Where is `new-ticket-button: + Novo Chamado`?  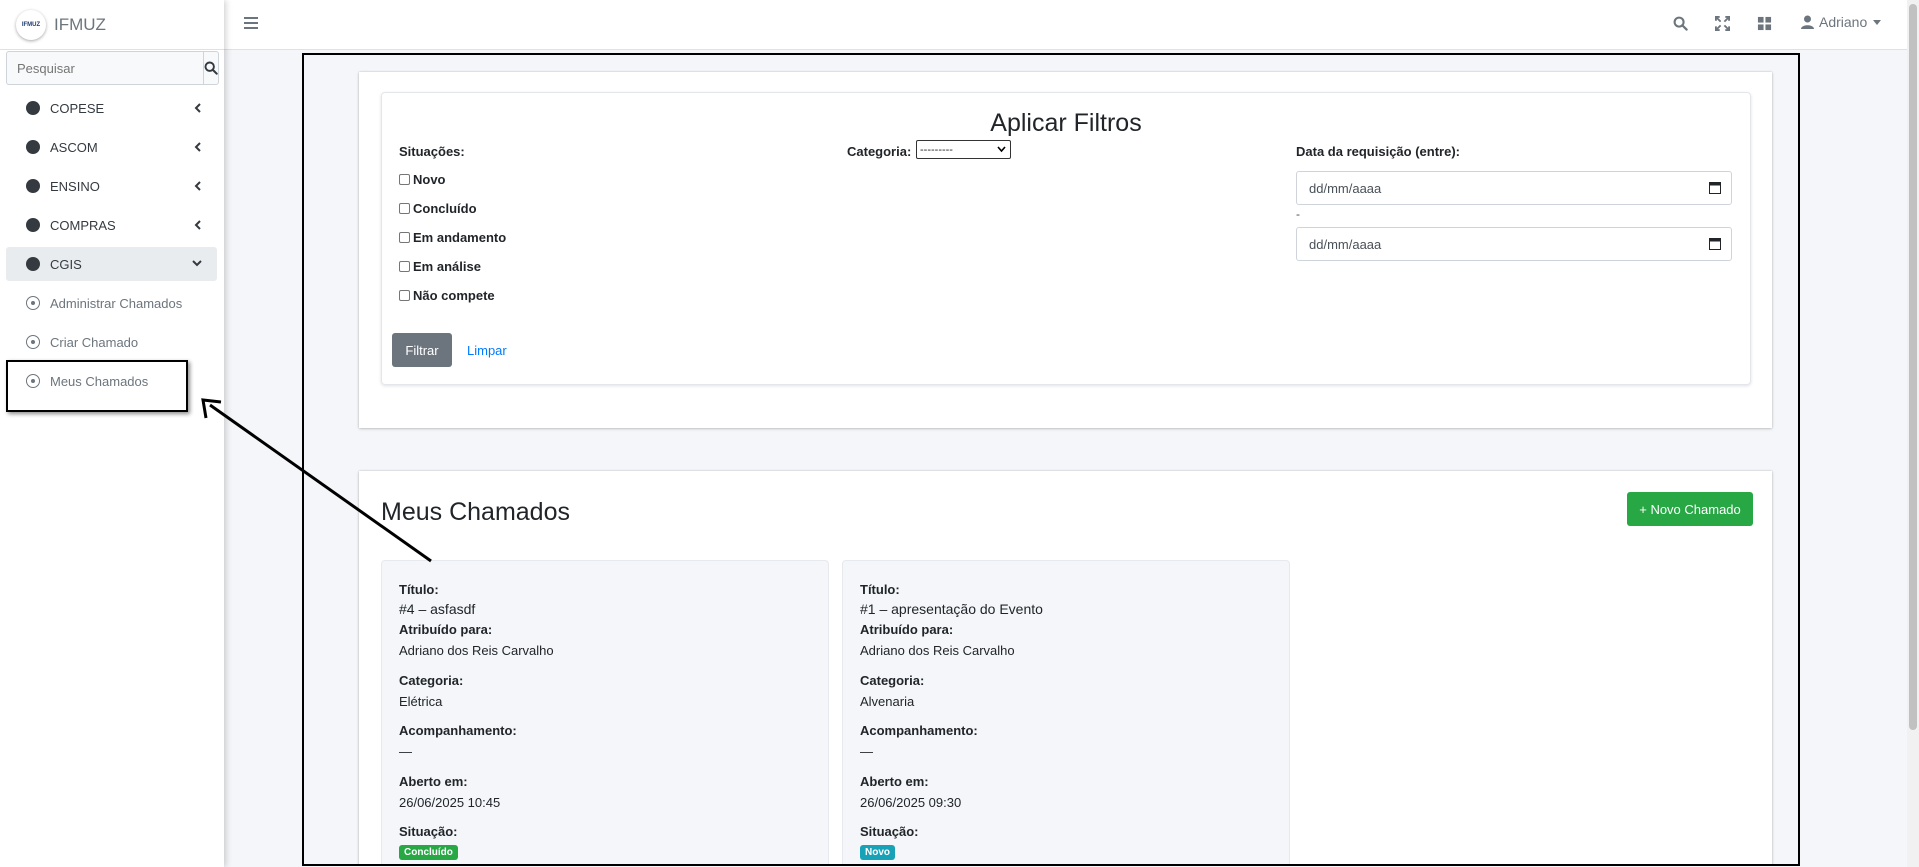
new-ticket-button: + Novo Chamado is located at coordinates (1690, 509).